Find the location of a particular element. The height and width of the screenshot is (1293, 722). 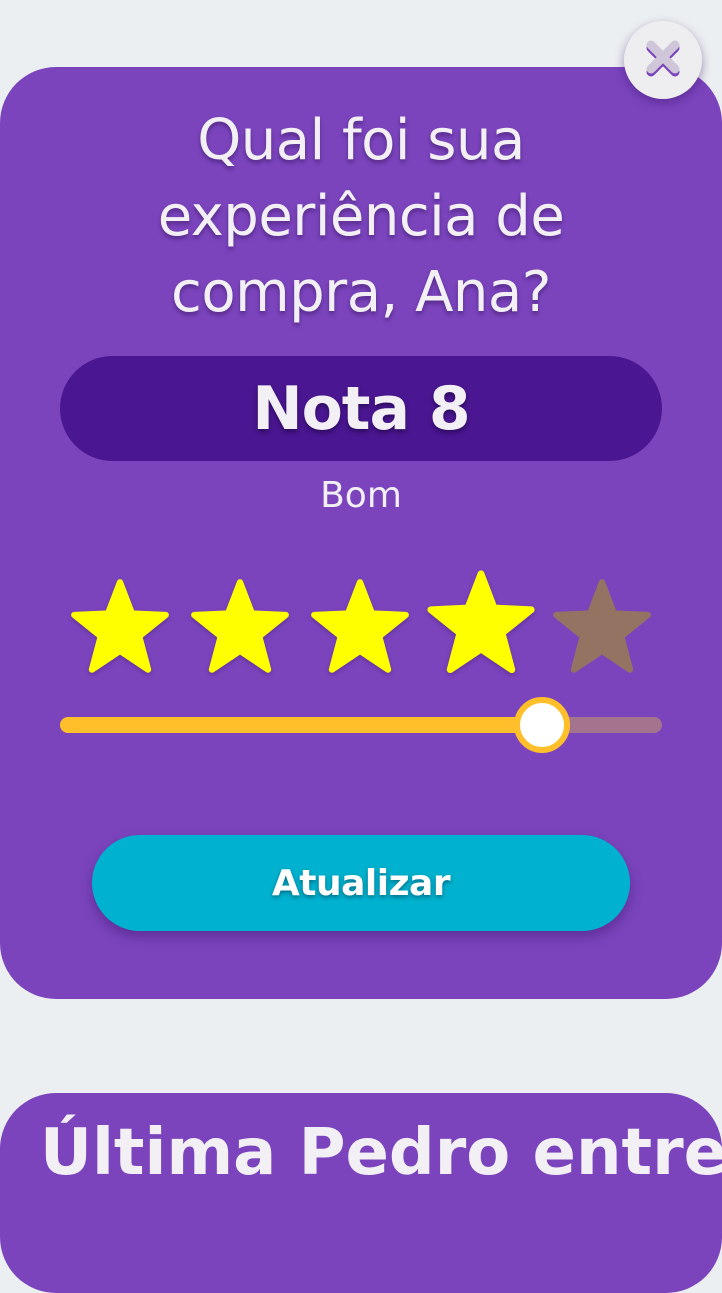

close-button is located at coordinates (663, 60).